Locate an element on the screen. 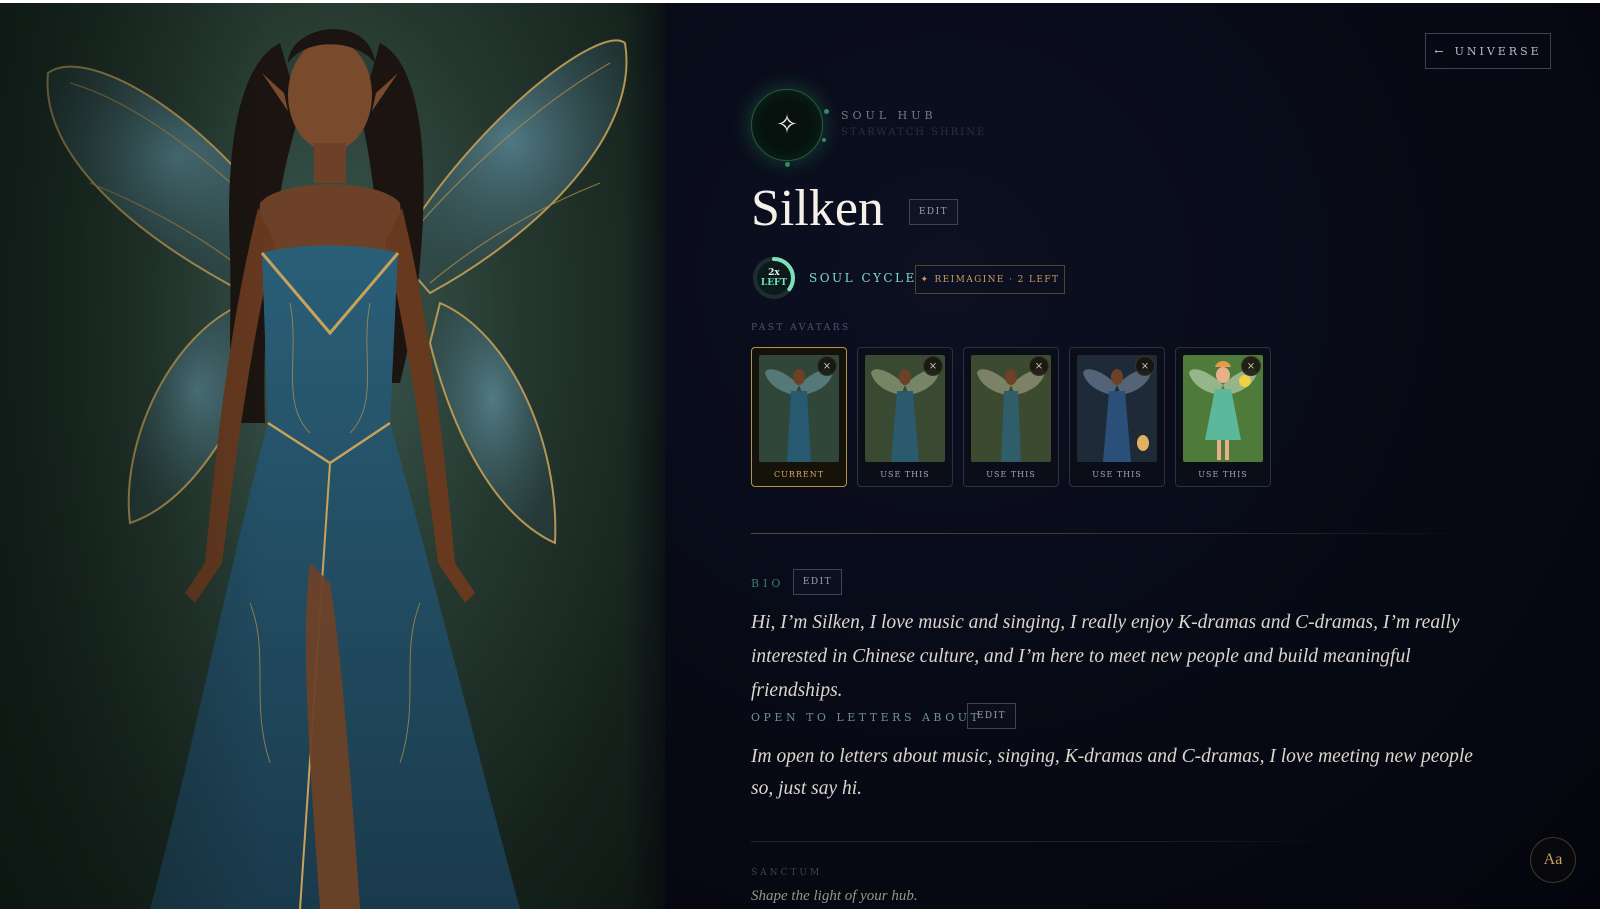  soul-cycle-count: 2x LEFT is located at coordinates (774, 278).